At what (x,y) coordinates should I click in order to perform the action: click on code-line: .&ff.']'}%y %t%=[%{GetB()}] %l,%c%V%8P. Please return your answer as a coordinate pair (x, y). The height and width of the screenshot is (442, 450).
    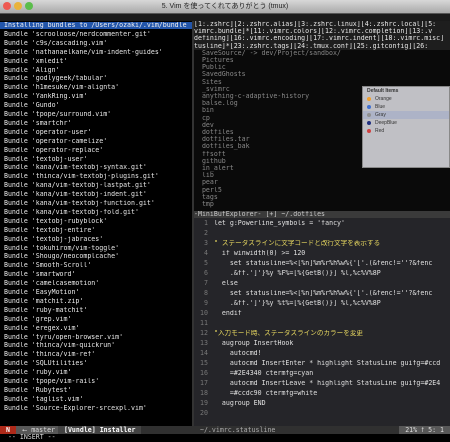
    Looking at the image, I should click on (330, 303).